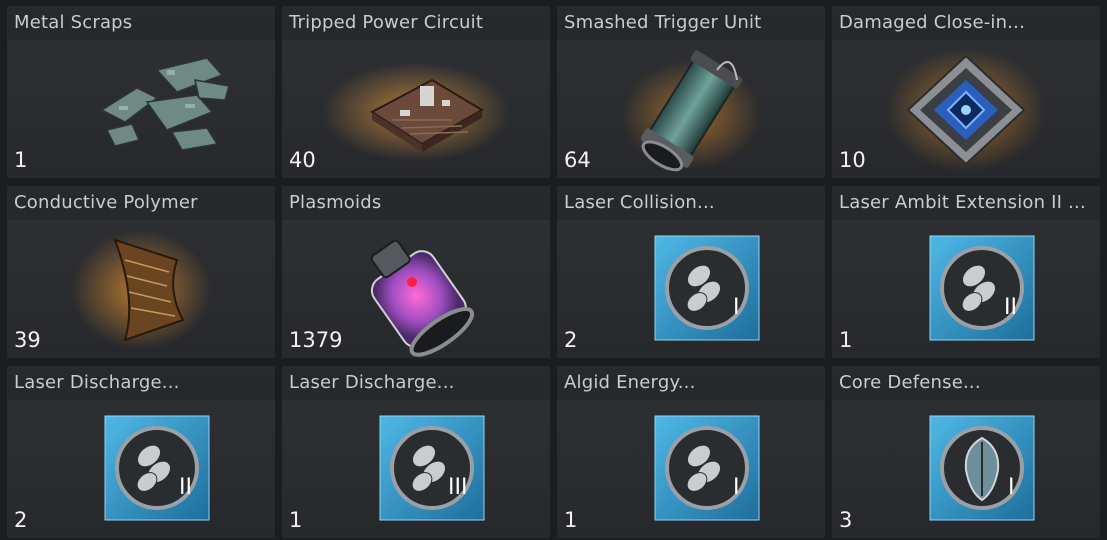  Describe the element at coordinates (416, 272) in the screenshot. I see `item-slot: Plasmoids 1379` at that location.